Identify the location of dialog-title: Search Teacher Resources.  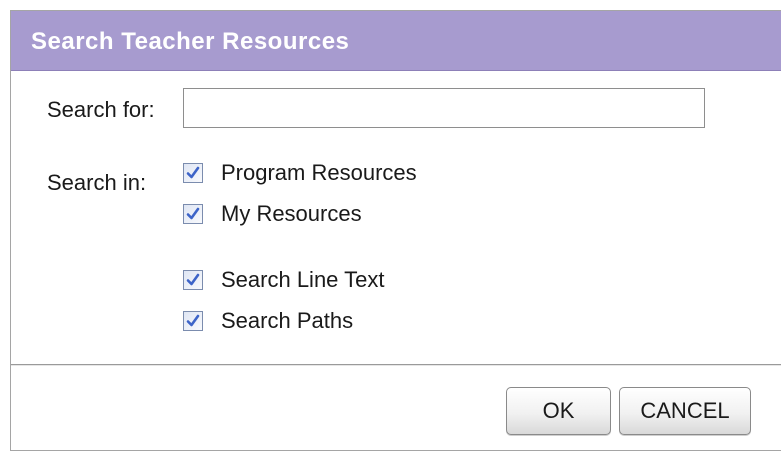
(190, 41).